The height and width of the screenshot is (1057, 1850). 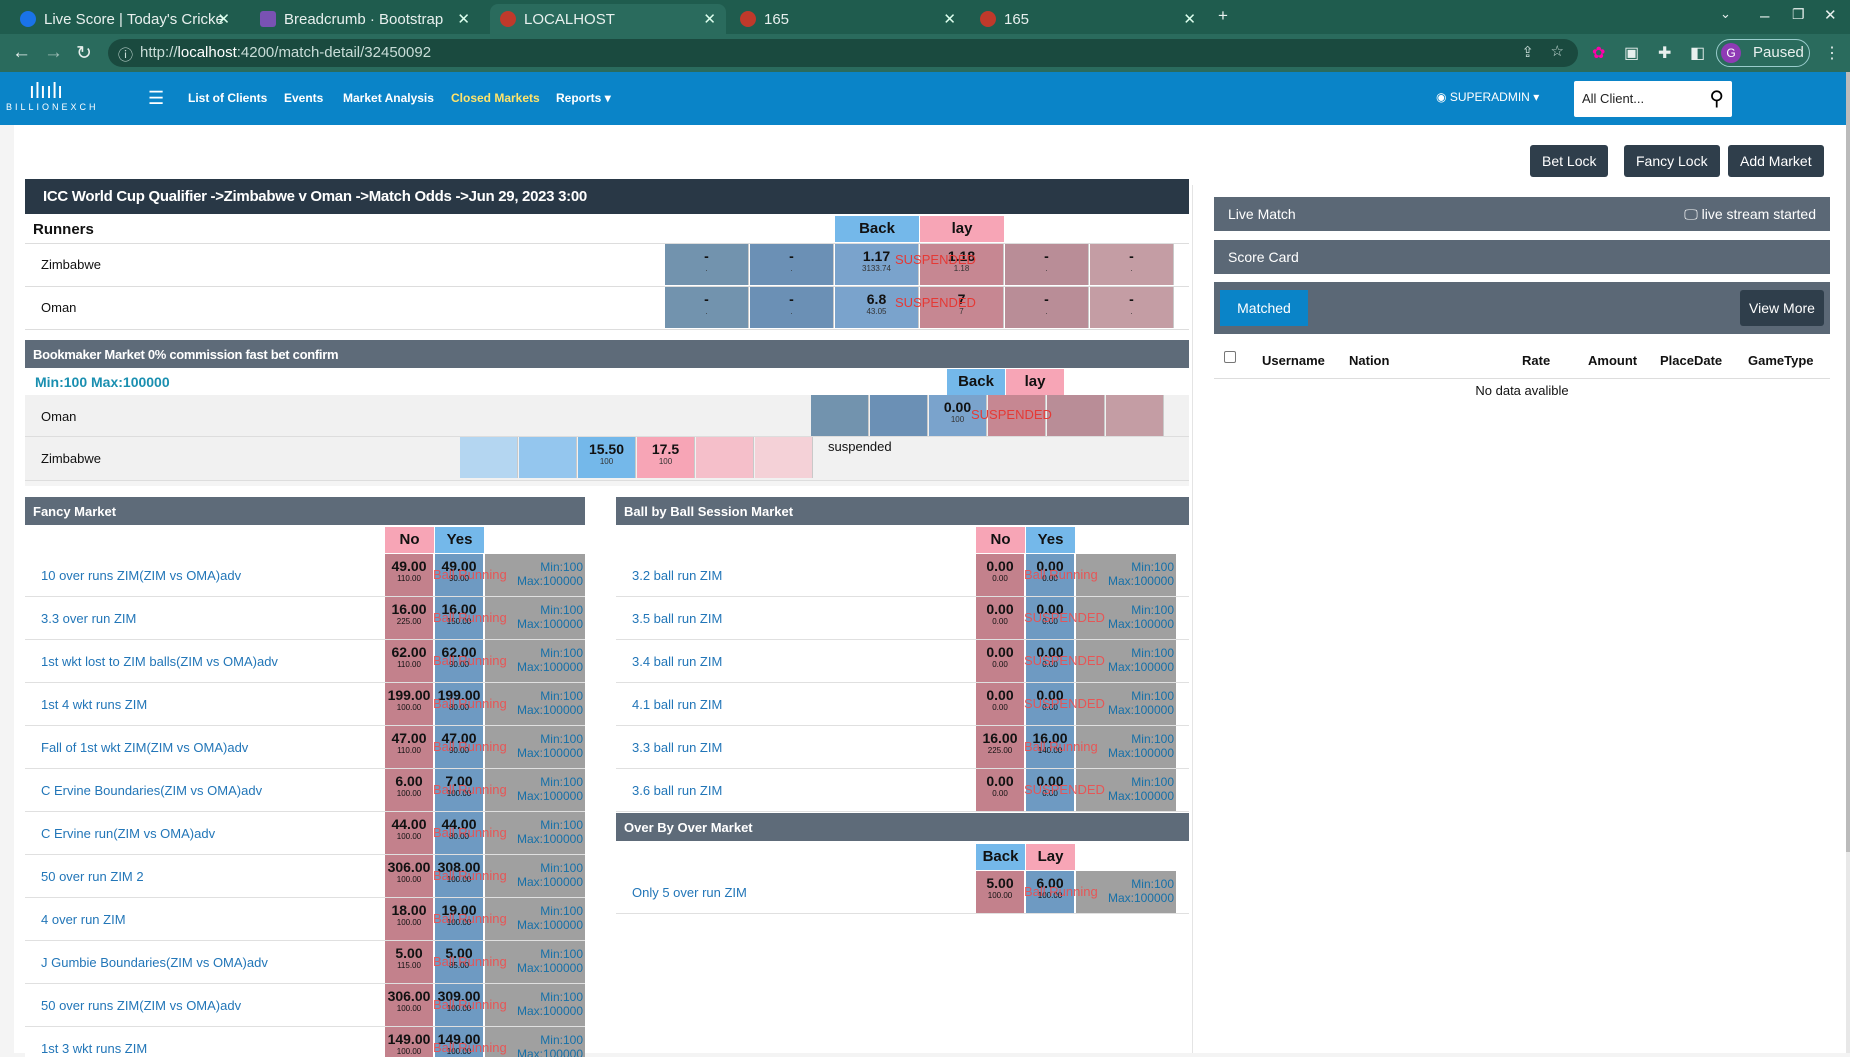 I want to click on market-name: 4 over run ZIM, so click(x=83, y=919).